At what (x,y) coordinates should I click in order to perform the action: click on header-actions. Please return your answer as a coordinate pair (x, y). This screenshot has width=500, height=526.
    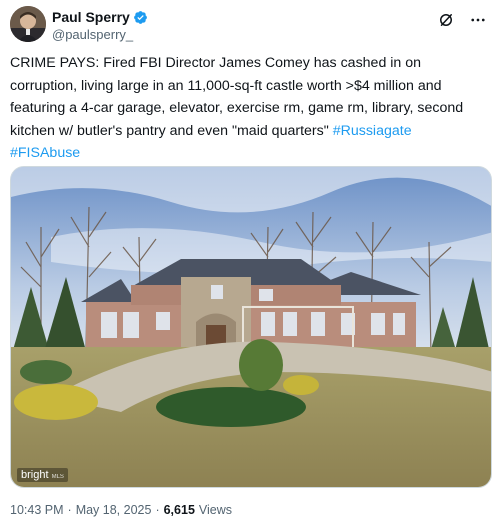
    Looking at the image, I should click on (462, 20).